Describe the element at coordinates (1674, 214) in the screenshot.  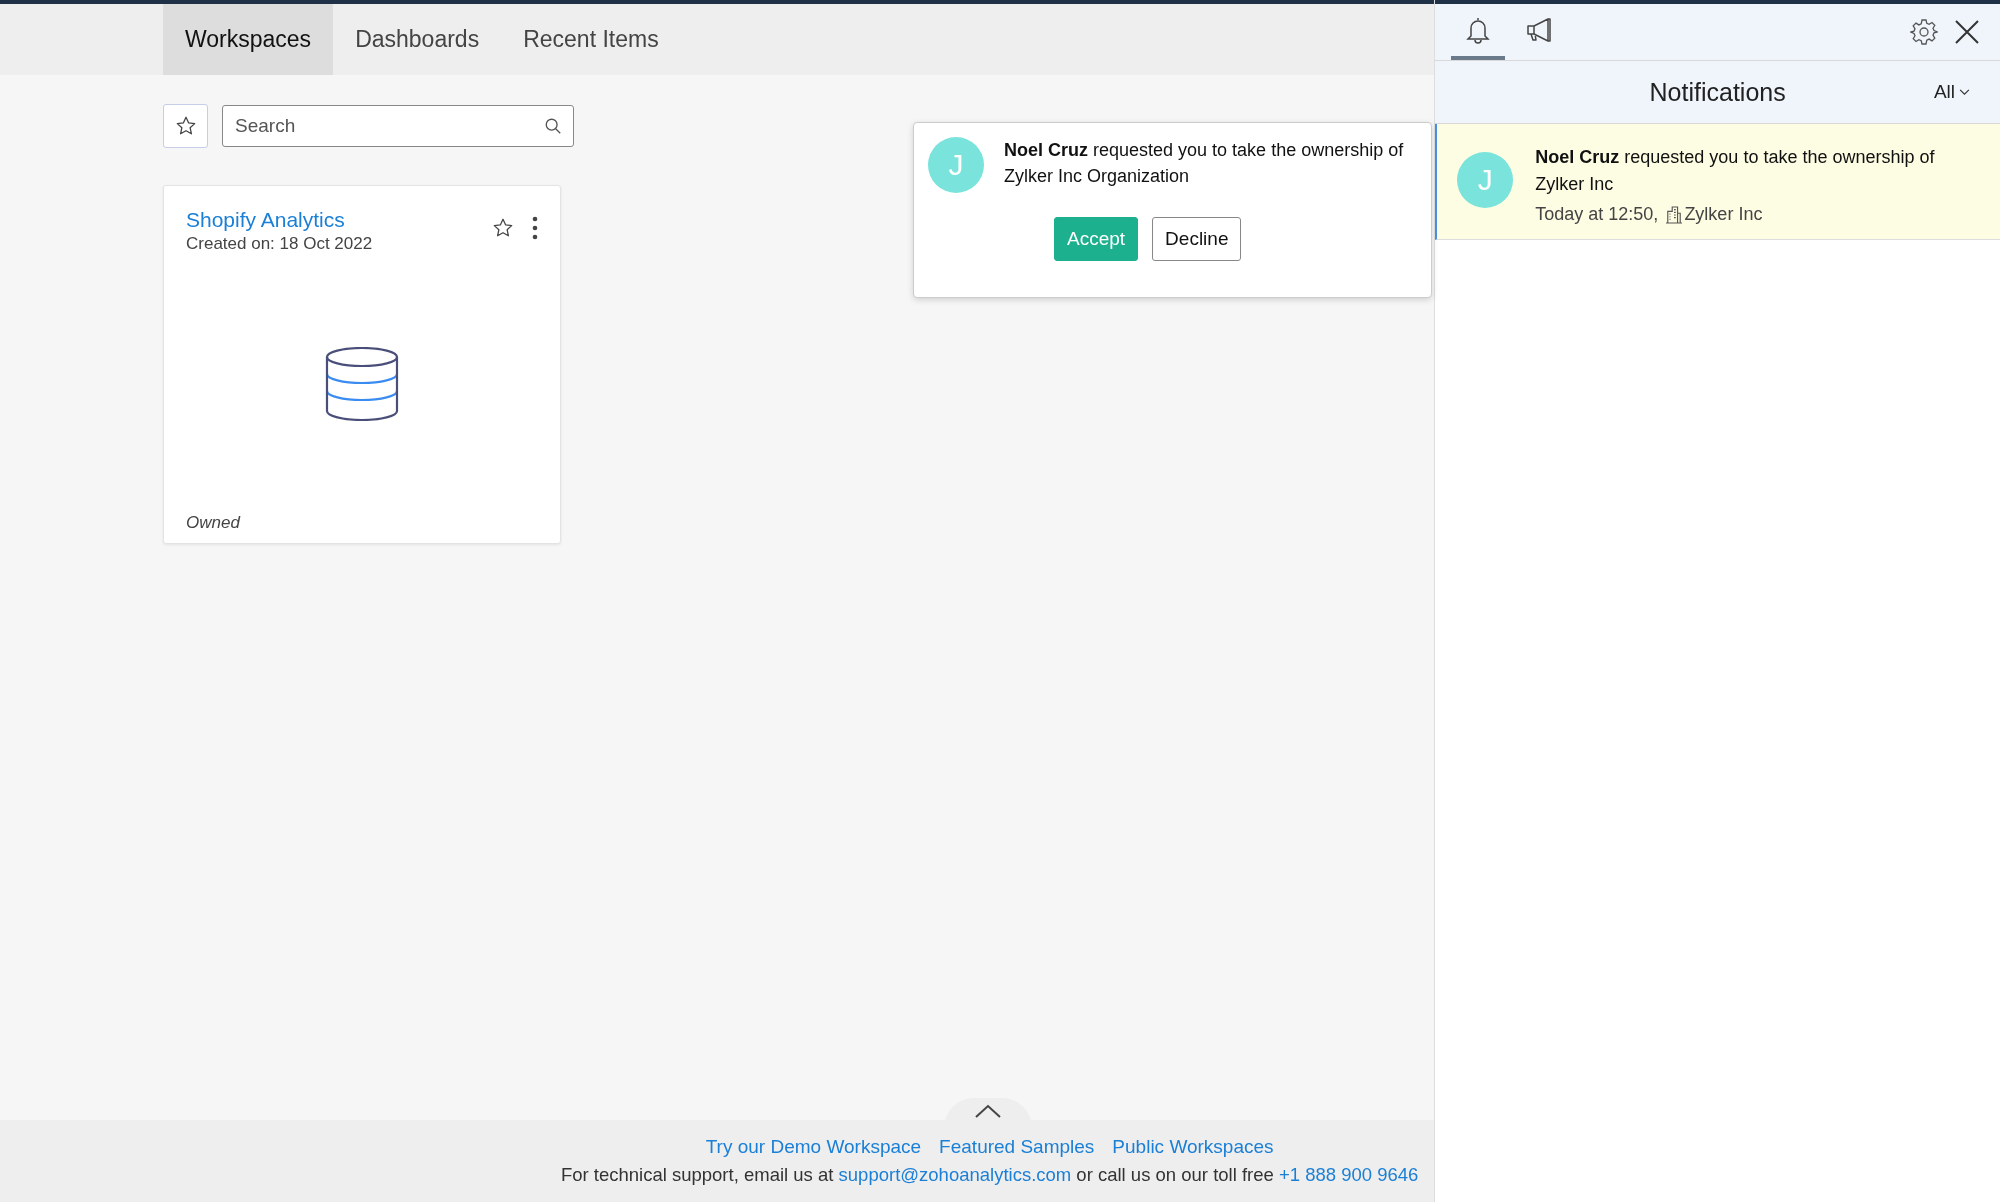
I see `building-icon` at that location.